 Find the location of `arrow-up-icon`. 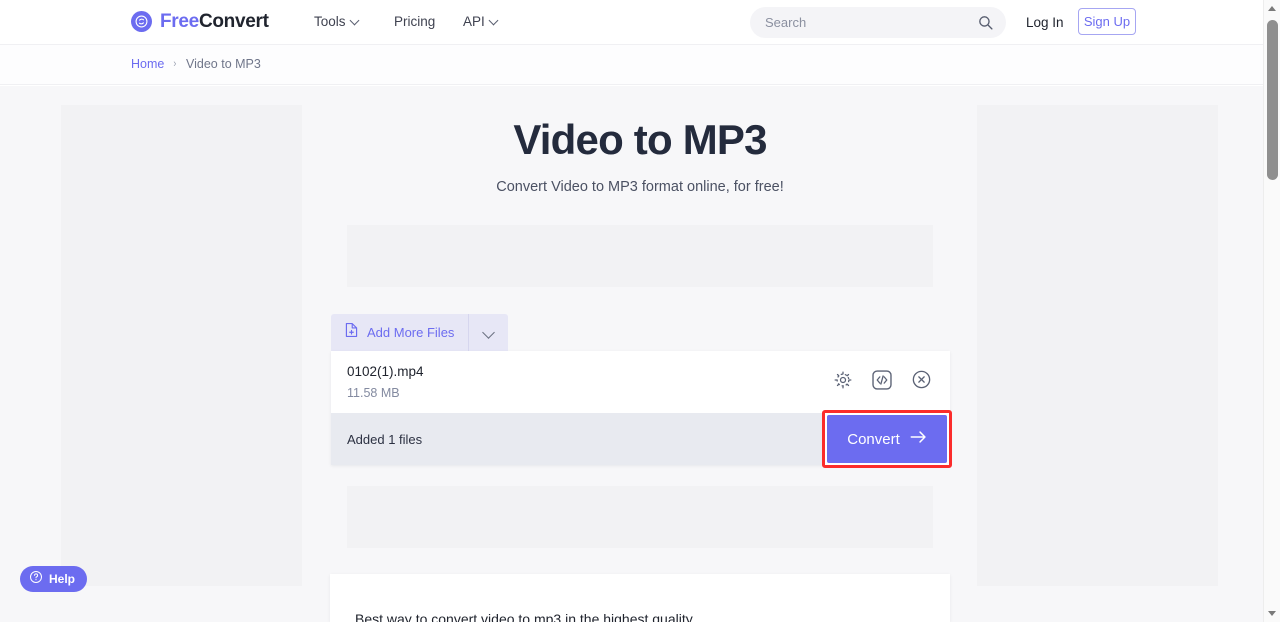

arrow-up-icon is located at coordinates (1272, 8).